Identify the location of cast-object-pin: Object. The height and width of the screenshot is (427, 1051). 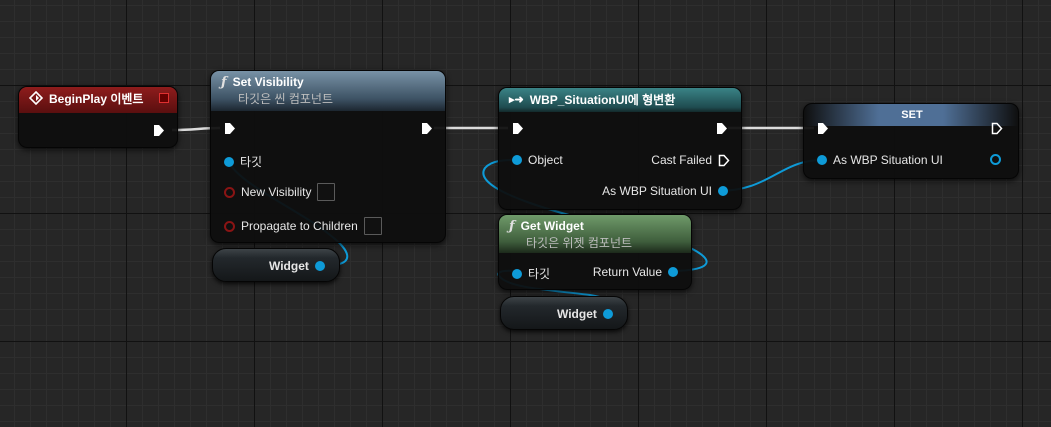
(537, 160).